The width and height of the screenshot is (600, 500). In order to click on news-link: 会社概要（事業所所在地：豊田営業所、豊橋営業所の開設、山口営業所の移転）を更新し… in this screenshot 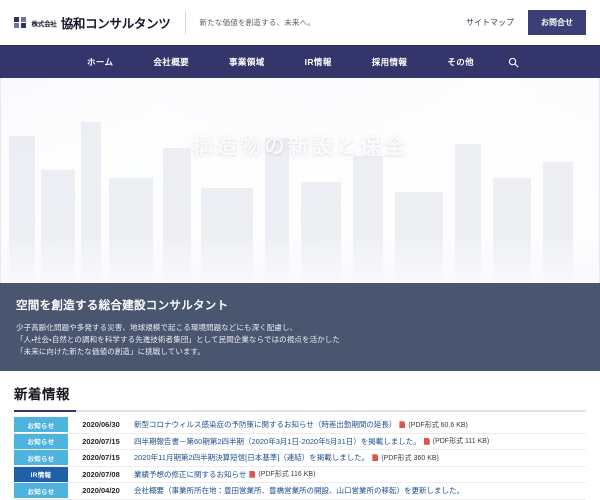, I will do `click(360, 490)`.